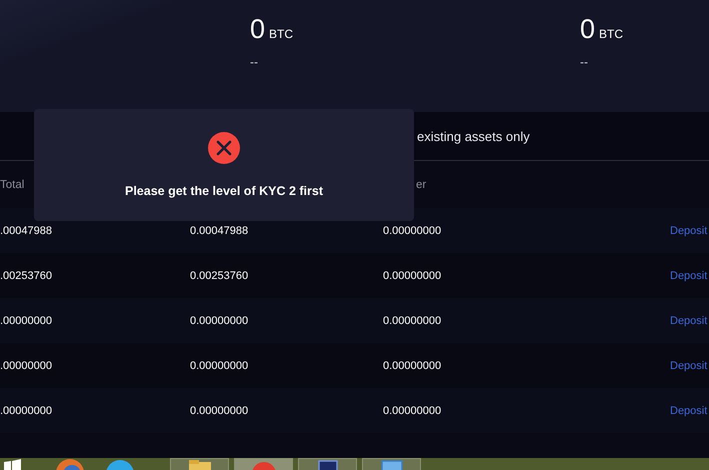 This screenshot has width=709, height=470. I want to click on window-taskbar-button, so click(391, 464).